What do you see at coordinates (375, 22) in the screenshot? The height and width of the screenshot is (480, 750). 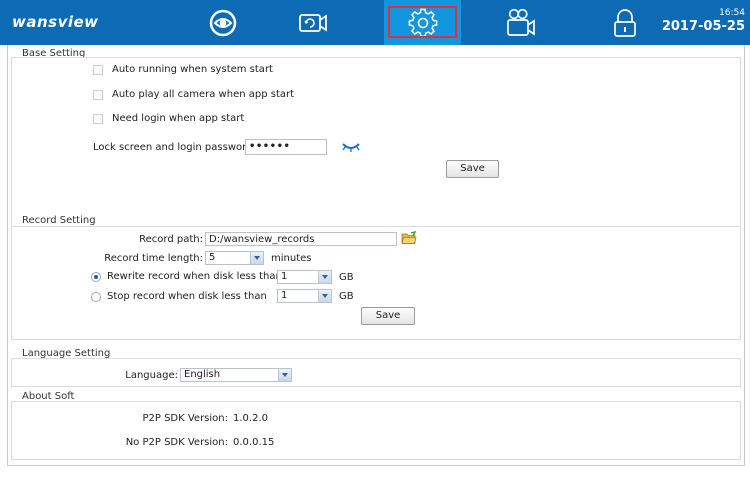 I see `top-bar: wansview 16:54 2017-05-25` at bounding box center [375, 22].